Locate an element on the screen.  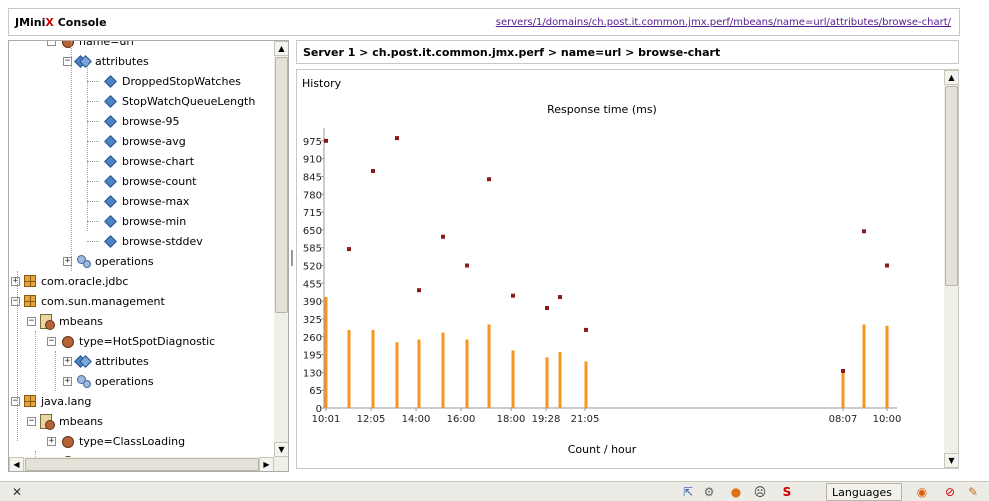
tree-item: − java.lang is located at coordinates (51, 401).